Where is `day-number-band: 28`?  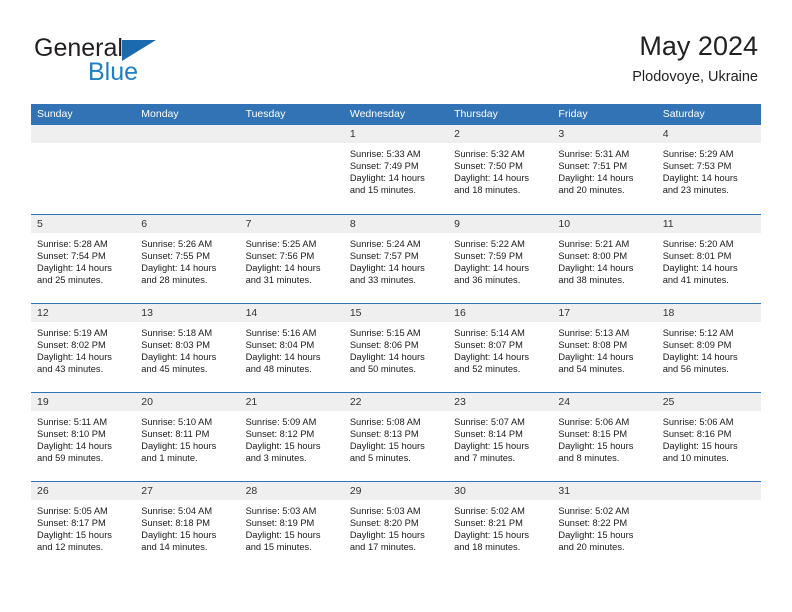 day-number-band: 28 is located at coordinates (291, 491).